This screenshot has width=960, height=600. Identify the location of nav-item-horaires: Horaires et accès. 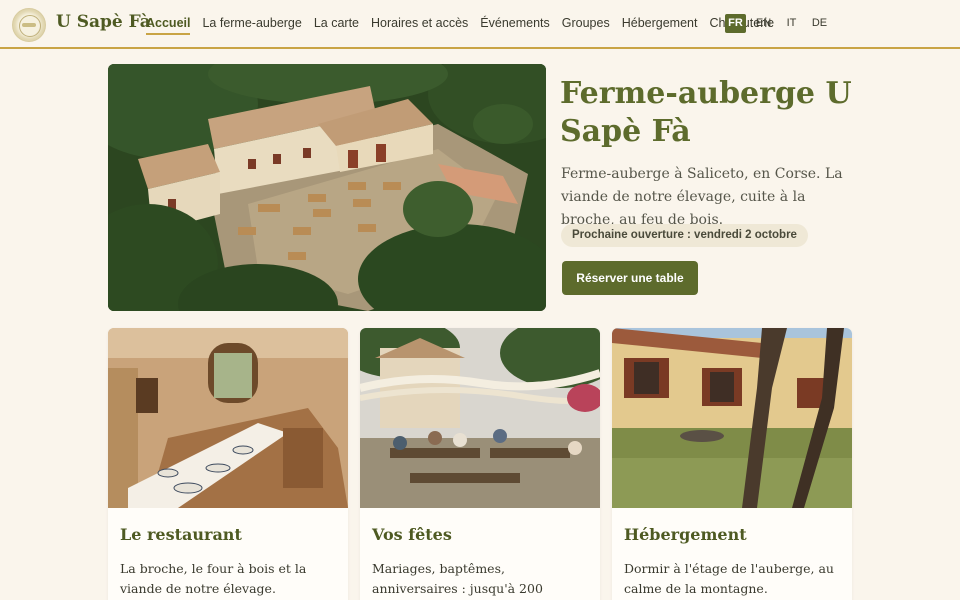
(419, 25).